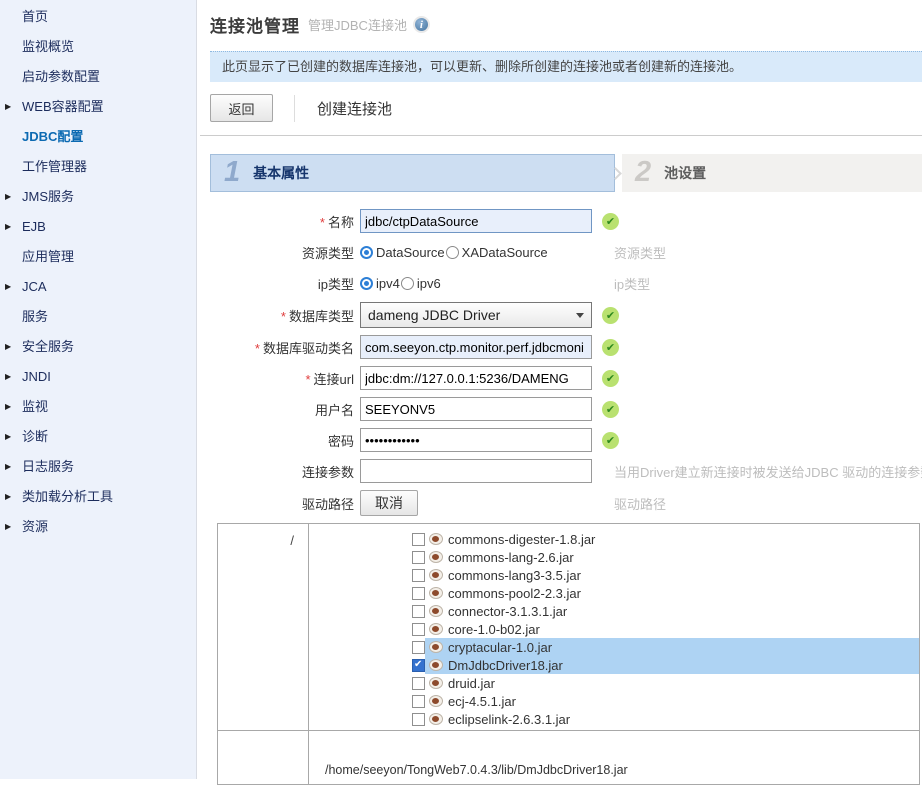 Image resolution: width=922 pixels, height=785 pixels. I want to click on back-button: 返回, so click(241, 108).